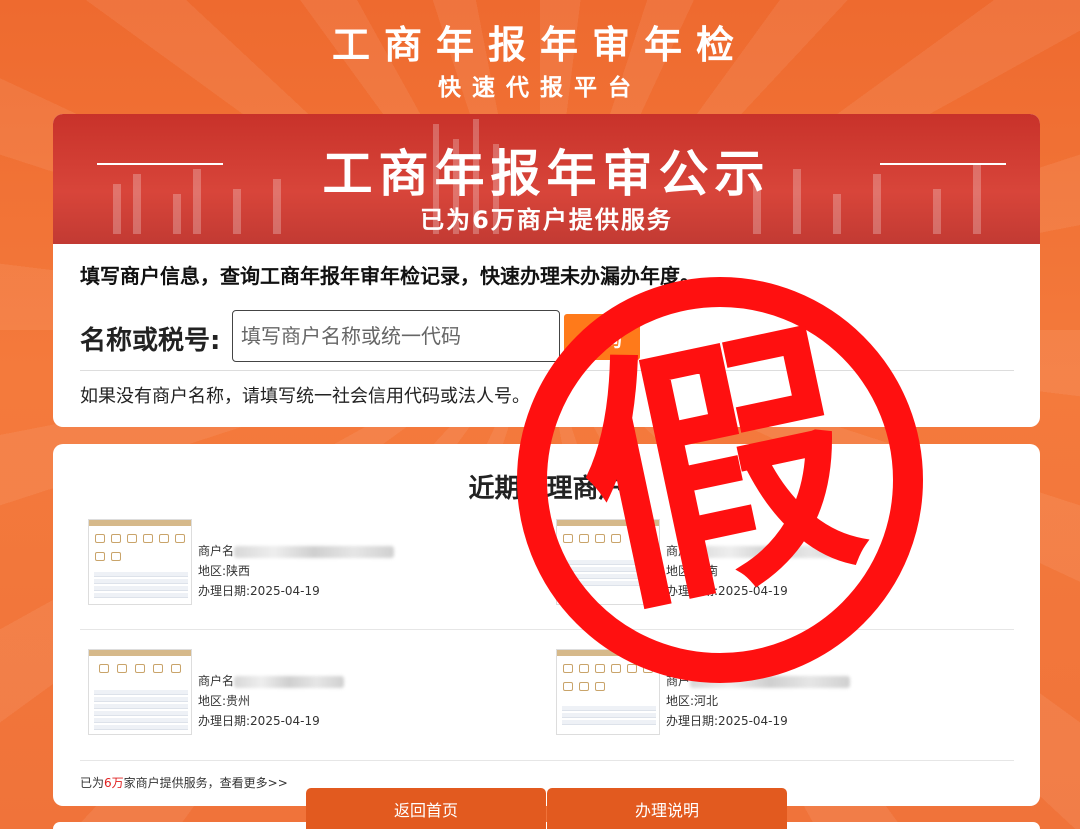 This screenshot has height=829, width=1080. Describe the element at coordinates (546, 174) in the screenshot. I see `banner-title: 工商年报年审公示` at that location.